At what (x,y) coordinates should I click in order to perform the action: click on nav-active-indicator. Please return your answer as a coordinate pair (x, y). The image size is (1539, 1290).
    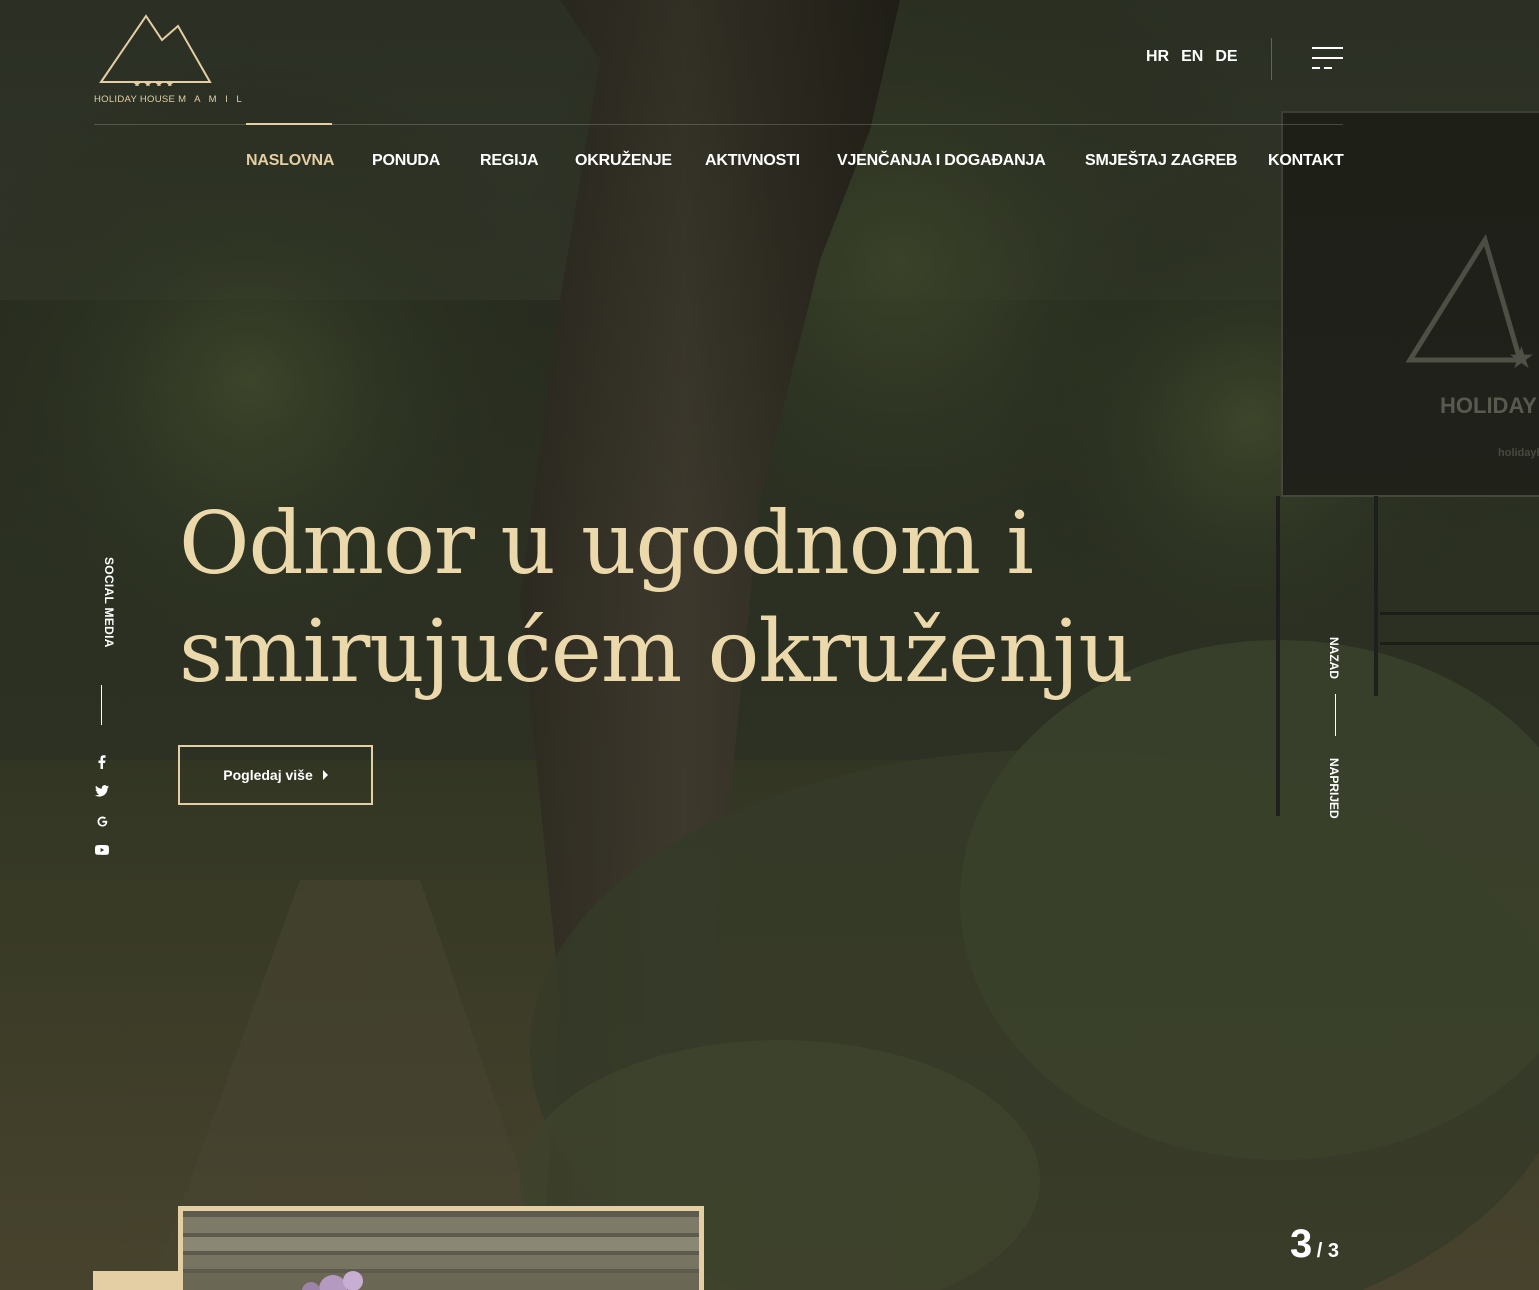
    Looking at the image, I should click on (289, 124).